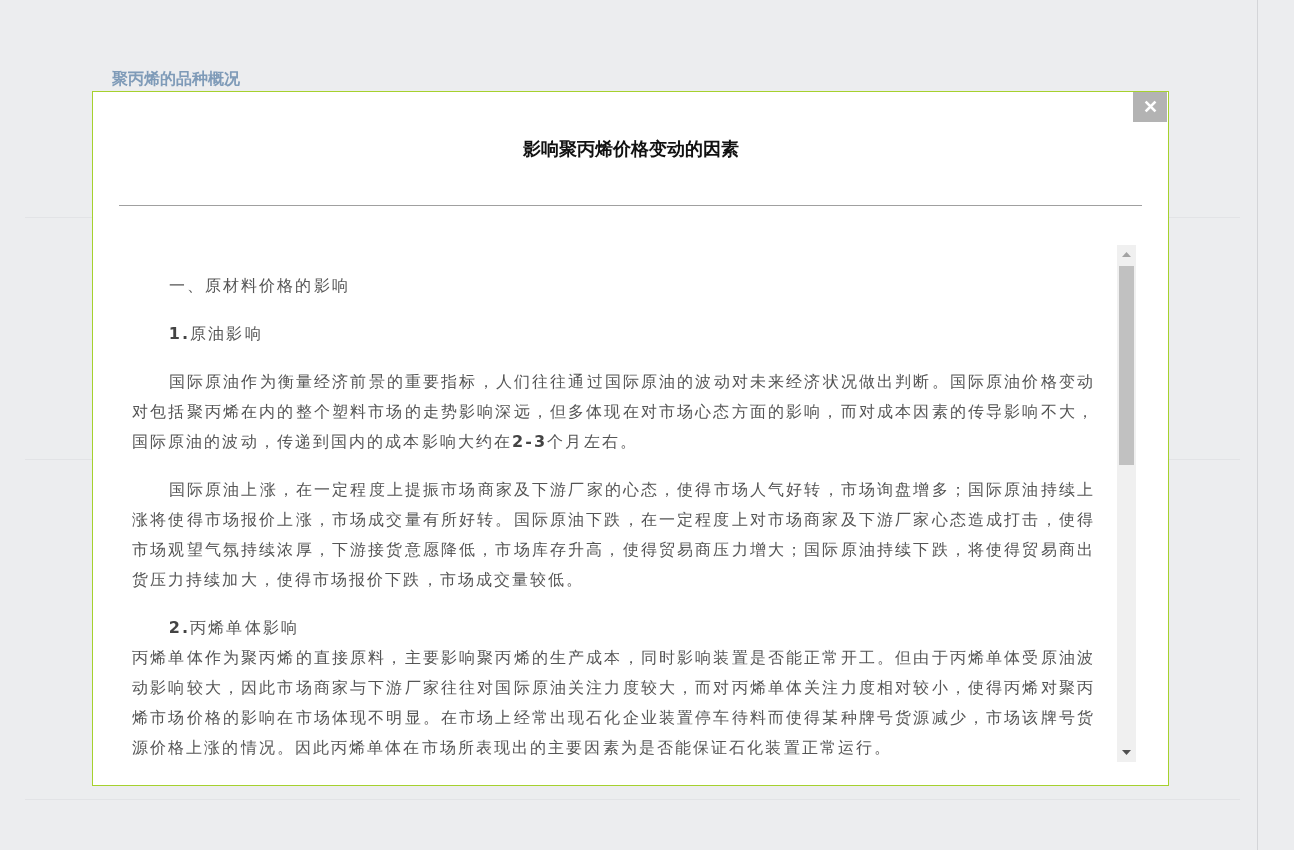 The height and width of the screenshot is (850, 1294). I want to click on section-heading: 2.丙烯单体影响, so click(233, 628).